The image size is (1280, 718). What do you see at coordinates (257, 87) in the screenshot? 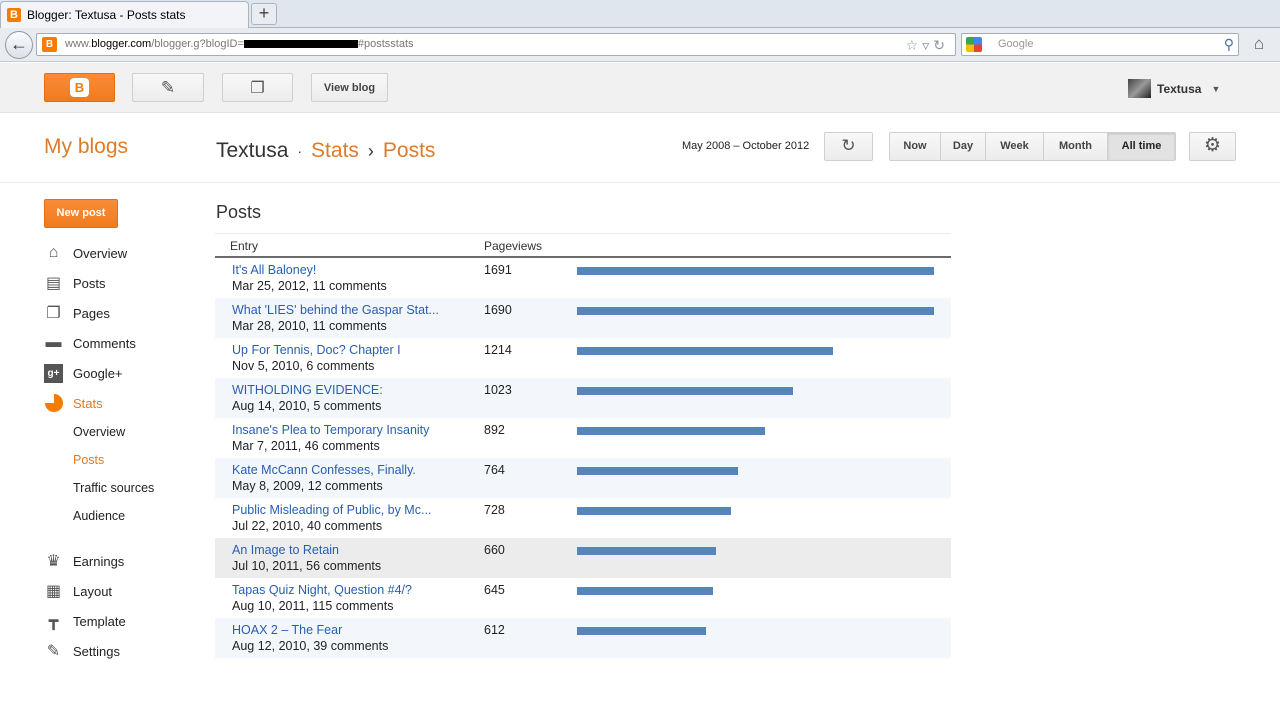
I see `posts-list-button: ❐` at bounding box center [257, 87].